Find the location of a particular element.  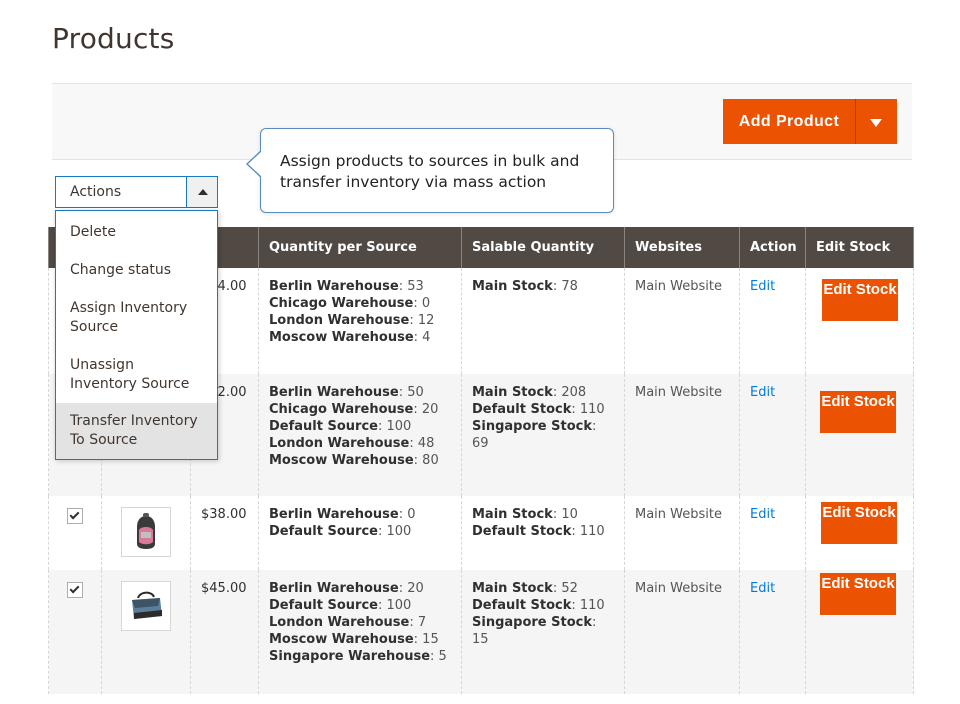

stock-name: Singapore Stock is located at coordinates (532, 622).